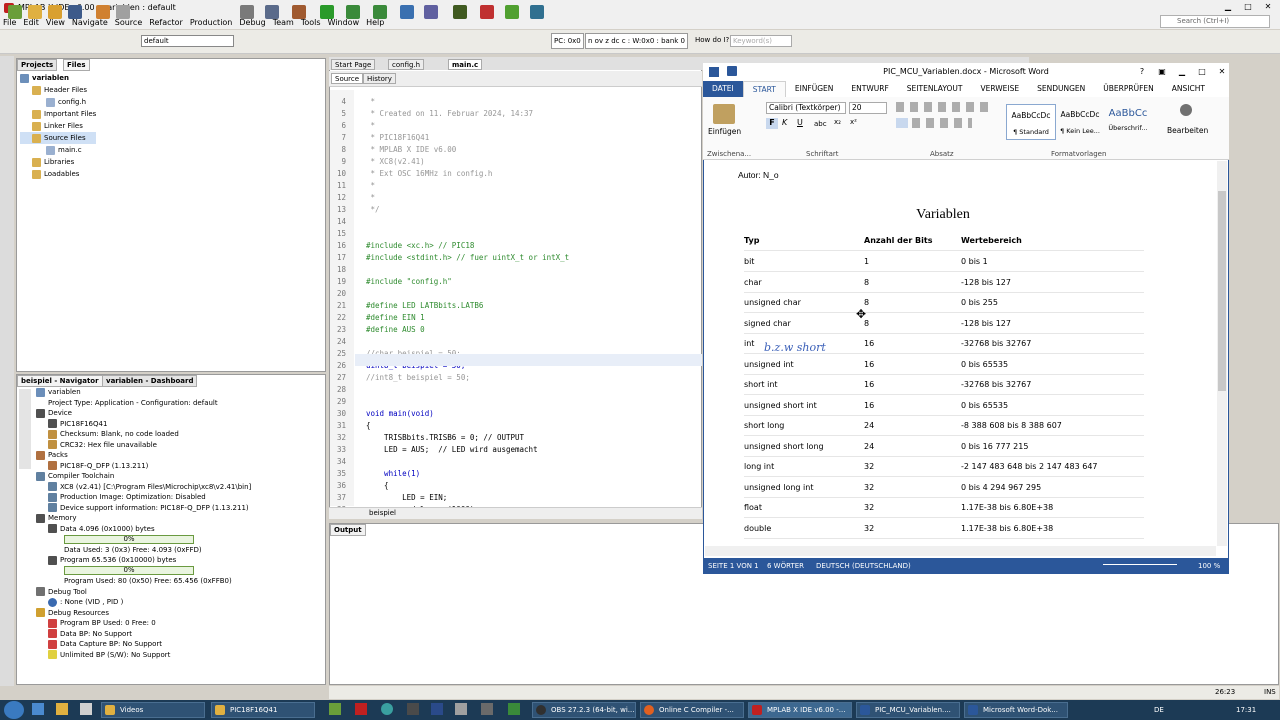 This screenshot has width=1280, height=720. I want to click on keyword-input: Keyword(s), so click(761, 41).